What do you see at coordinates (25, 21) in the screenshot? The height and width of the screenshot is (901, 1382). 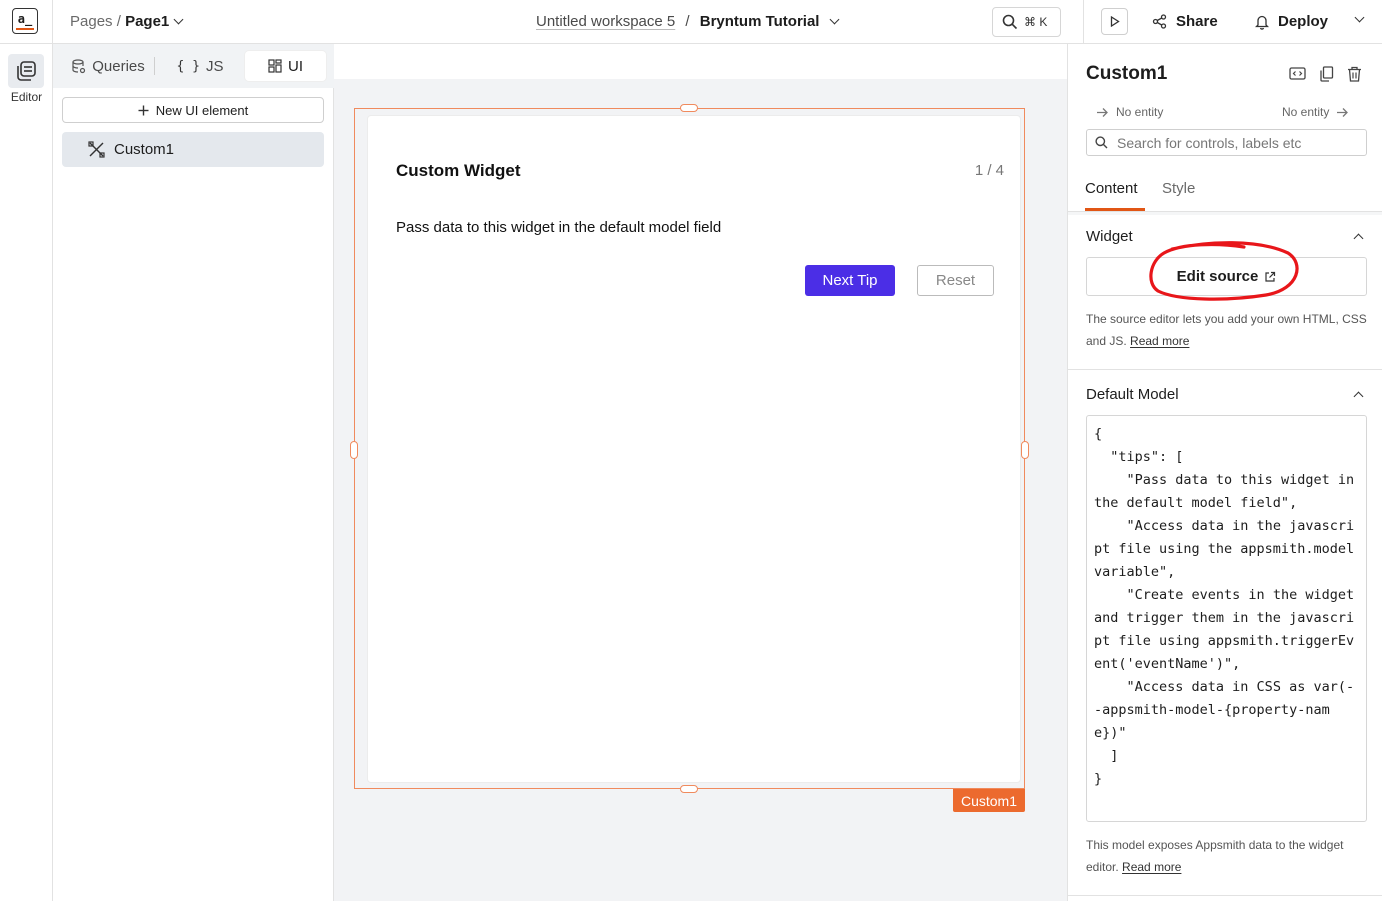 I see `app-logo-icon: a_` at bounding box center [25, 21].